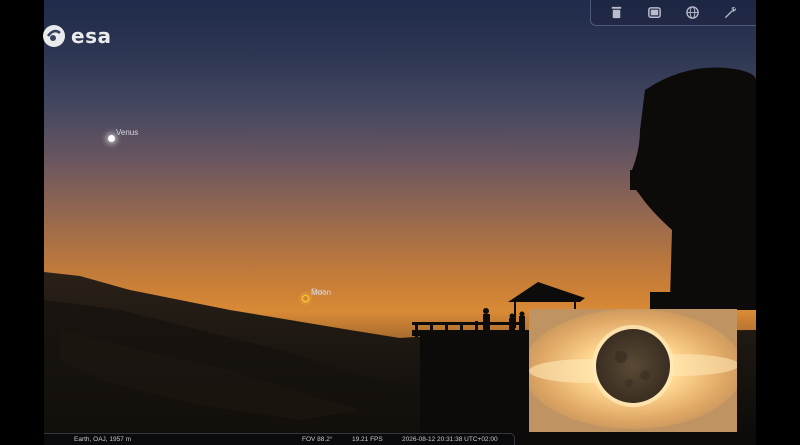 The height and width of the screenshot is (445, 800). What do you see at coordinates (102, 439) in the screenshot?
I see `status-location: Earth, OAJ, 1957 m` at bounding box center [102, 439].